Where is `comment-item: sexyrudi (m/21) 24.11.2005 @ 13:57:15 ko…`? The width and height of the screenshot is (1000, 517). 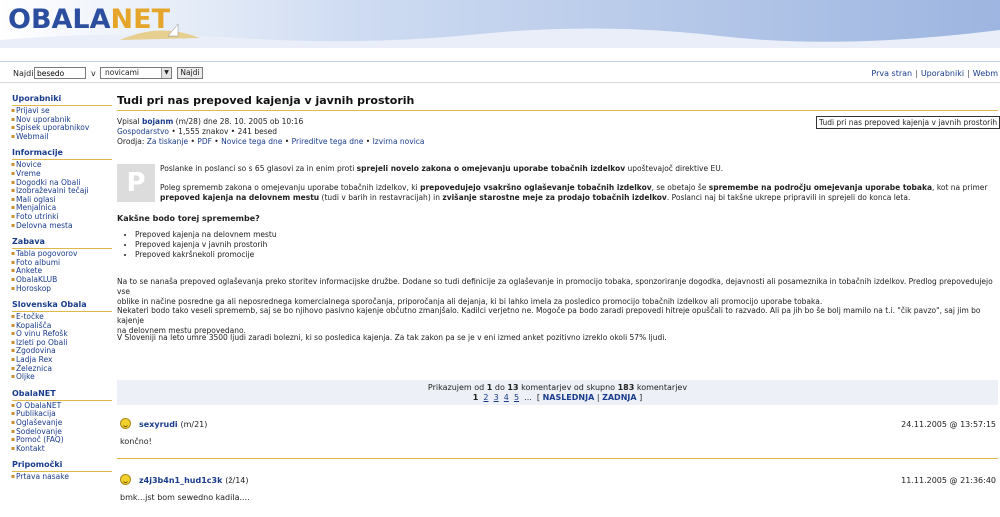
comment-item: sexyrudi (m/21) 24.11.2005 @ 13:57:15 ko… is located at coordinates (557, 440).